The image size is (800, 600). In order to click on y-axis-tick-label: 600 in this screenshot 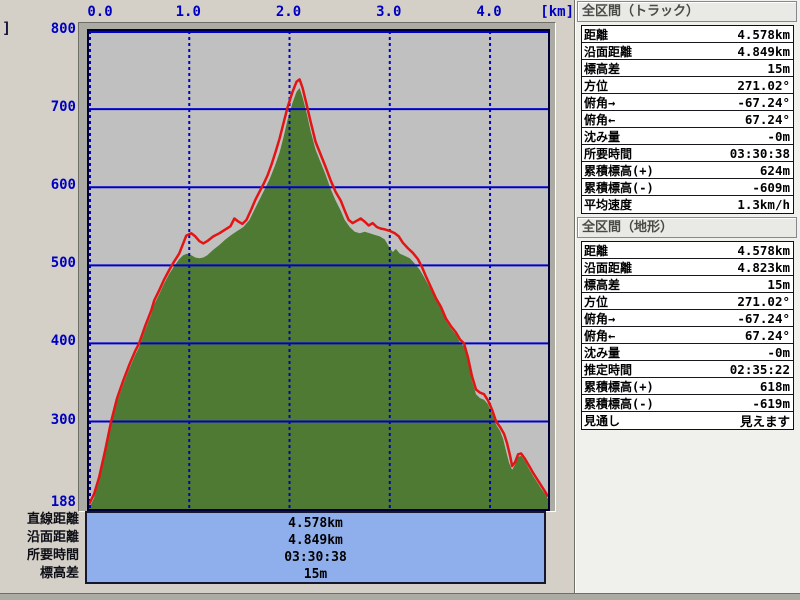, I will do `click(63, 185)`.